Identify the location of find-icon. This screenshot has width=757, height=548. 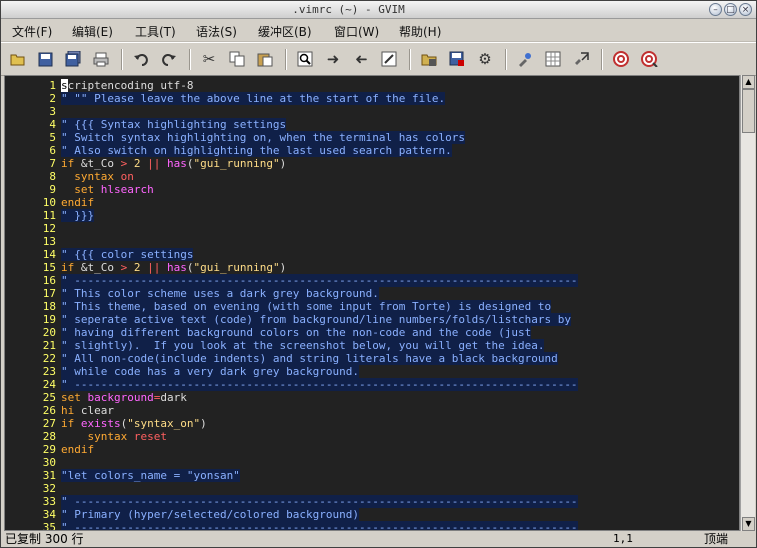
(305, 59).